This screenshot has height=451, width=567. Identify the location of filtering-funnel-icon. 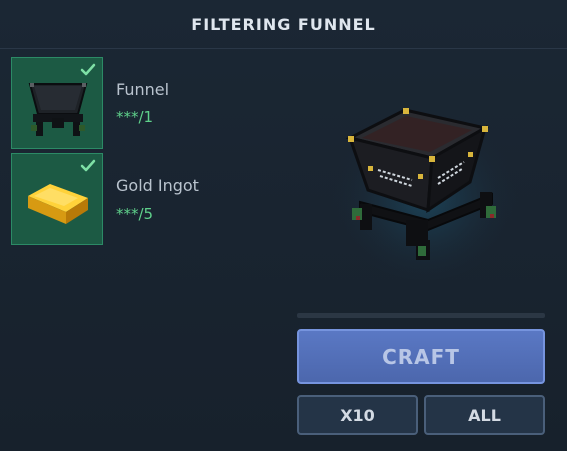
(425, 190).